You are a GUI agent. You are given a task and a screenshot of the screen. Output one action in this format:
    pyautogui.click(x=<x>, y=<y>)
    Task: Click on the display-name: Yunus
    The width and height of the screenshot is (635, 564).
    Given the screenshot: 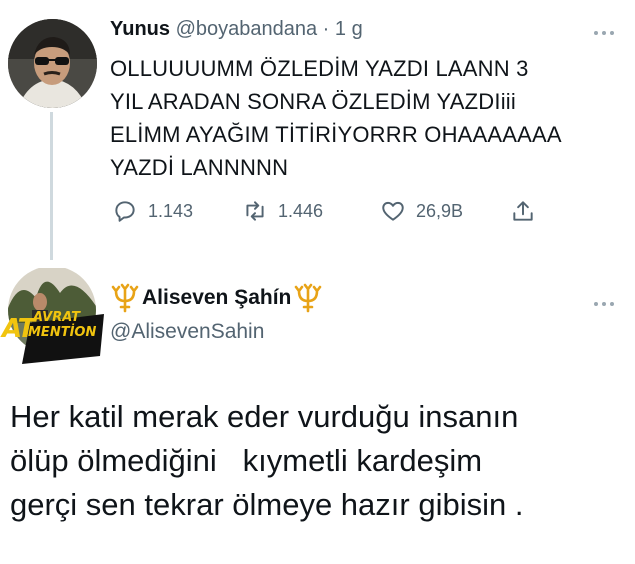 What is the action you would take?
    pyautogui.click(x=140, y=29)
    